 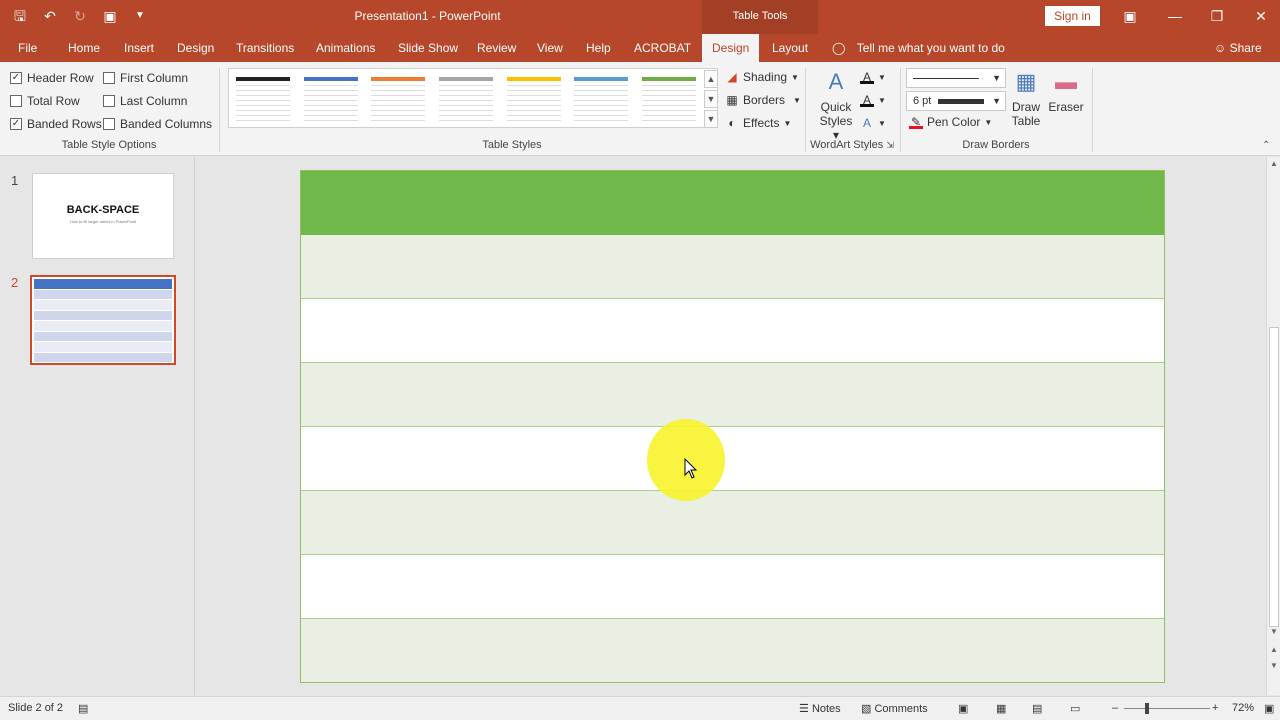 What do you see at coordinates (1266, 145) in the screenshot?
I see `collapse-ribbon-icon: ⌃` at bounding box center [1266, 145].